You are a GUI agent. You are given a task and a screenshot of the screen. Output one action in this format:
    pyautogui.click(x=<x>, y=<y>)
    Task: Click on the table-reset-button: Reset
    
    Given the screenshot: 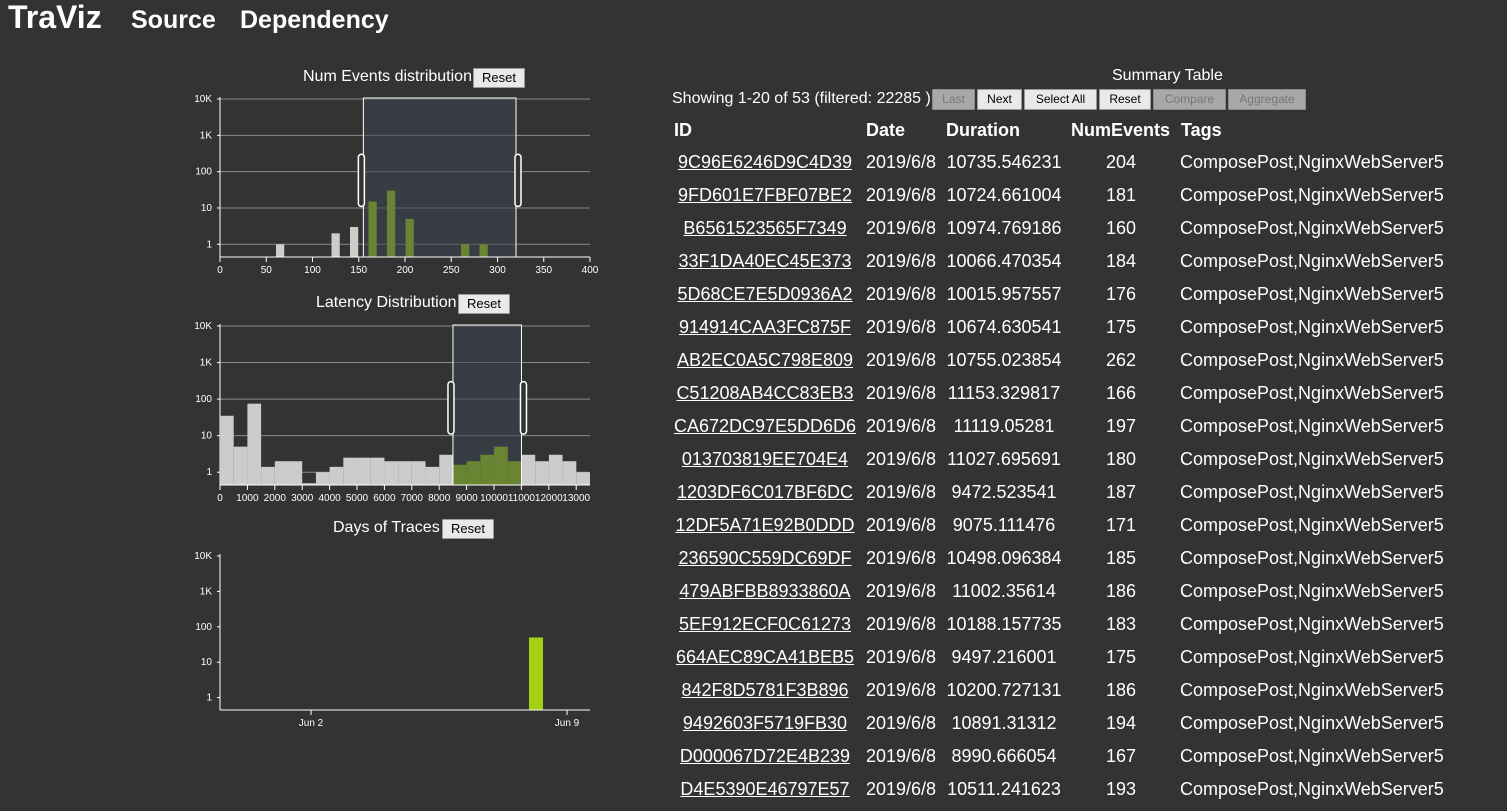 What is the action you would take?
    pyautogui.click(x=1125, y=99)
    